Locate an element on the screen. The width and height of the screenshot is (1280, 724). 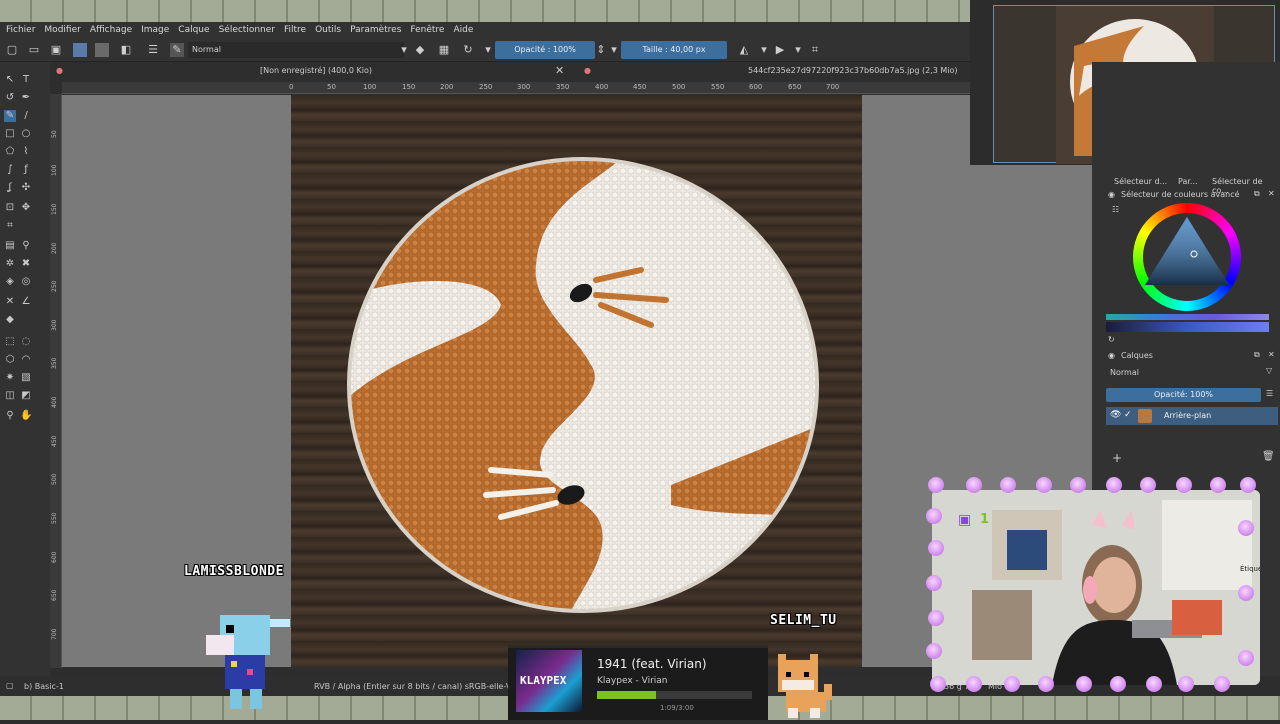
brush-tool-icon: ✎ is located at coordinates (10, 116).